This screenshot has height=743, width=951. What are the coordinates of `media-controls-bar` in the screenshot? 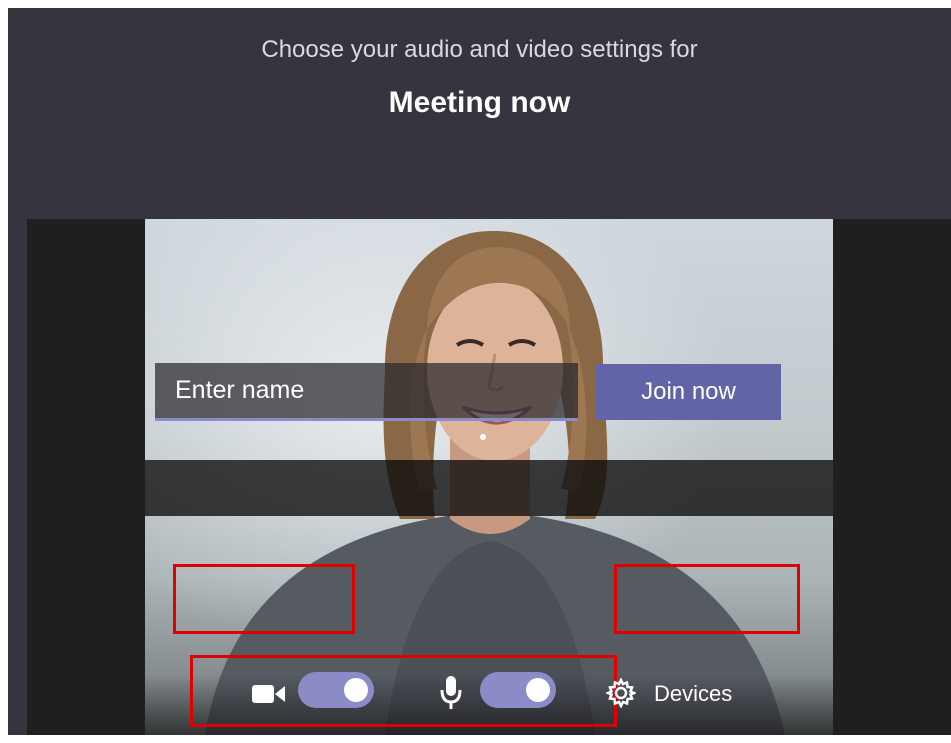 It's located at (489, 488).